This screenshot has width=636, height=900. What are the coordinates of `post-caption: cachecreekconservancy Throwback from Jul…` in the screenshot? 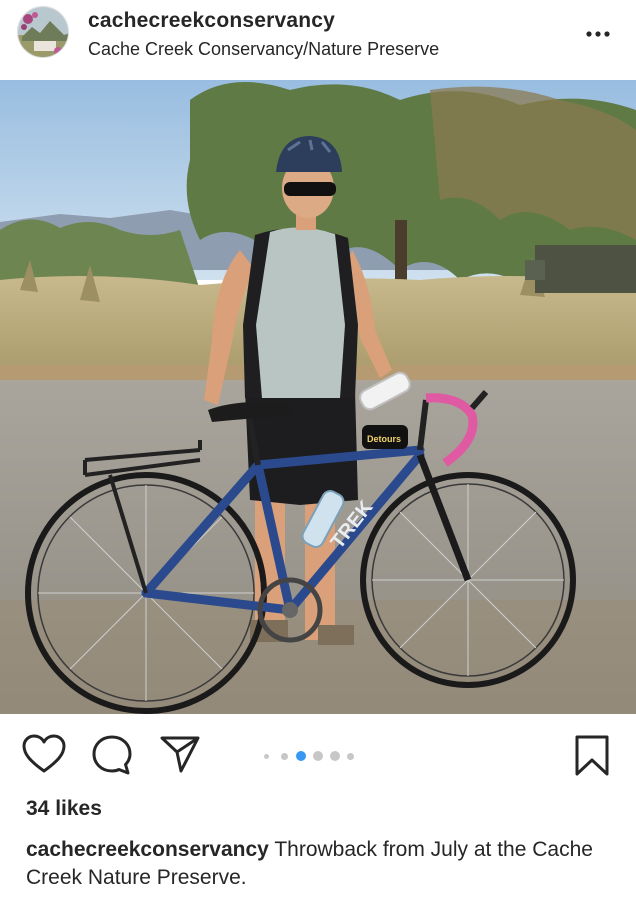 It's located at (326, 864).